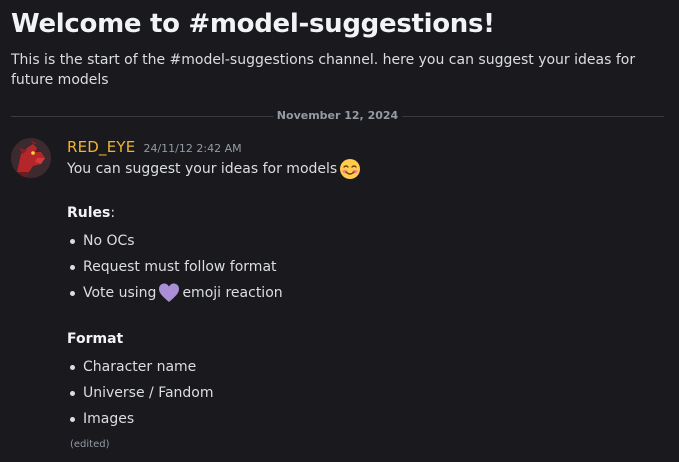 This screenshot has height=462, width=679. What do you see at coordinates (169, 293) in the screenshot?
I see `purple-heart-emoji-icon` at bounding box center [169, 293].